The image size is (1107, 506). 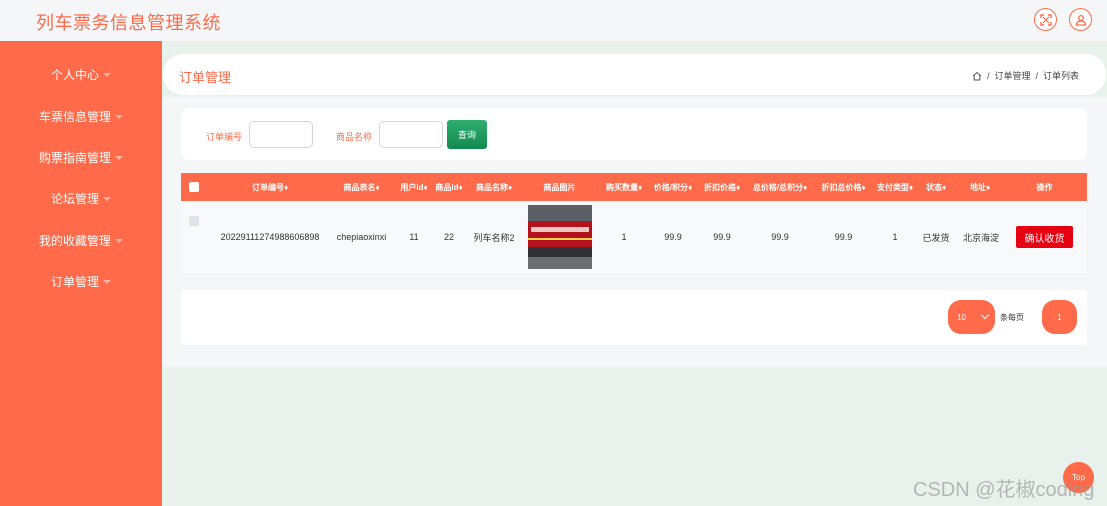 What do you see at coordinates (74, 281) in the screenshot?
I see `sidebar-item-label: 订单管理` at bounding box center [74, 281].